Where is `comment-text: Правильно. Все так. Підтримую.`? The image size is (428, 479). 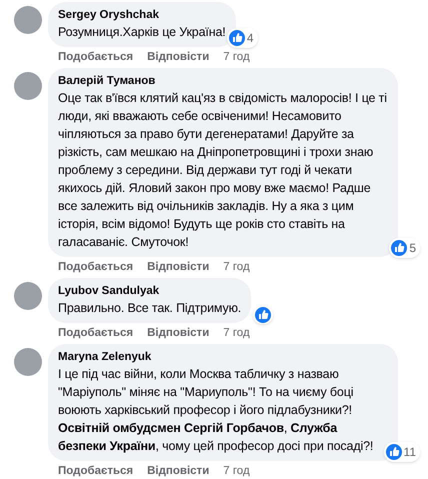
comment-text: Правильно. Все так. Підтримую. is located at coordinates (150, 308).